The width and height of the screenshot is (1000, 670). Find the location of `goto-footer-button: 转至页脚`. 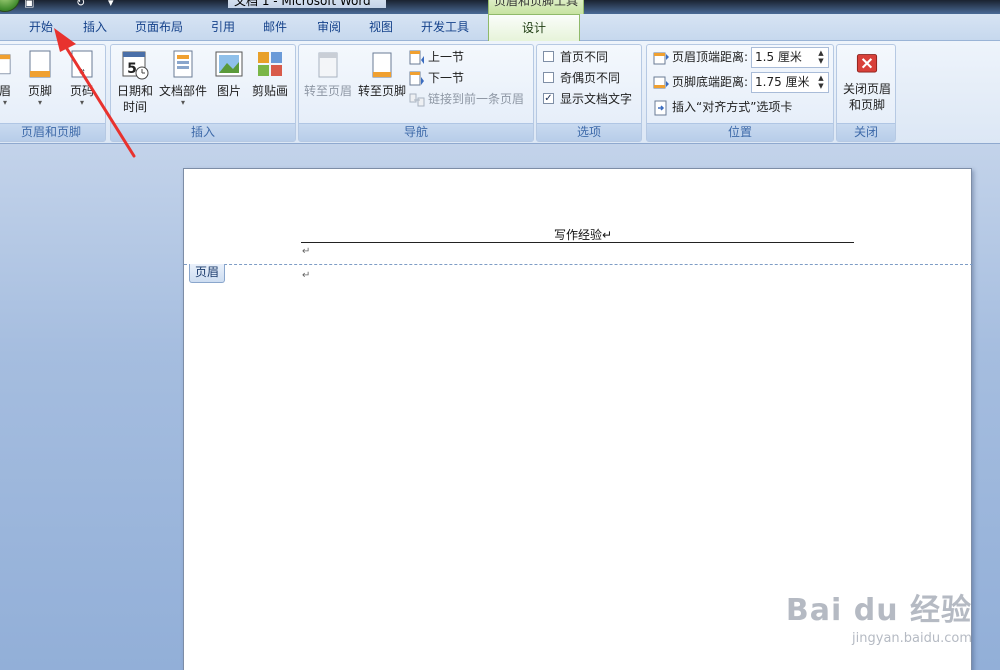

goto-footer-button: 转至页脚 is located at coordinates (382, 74).